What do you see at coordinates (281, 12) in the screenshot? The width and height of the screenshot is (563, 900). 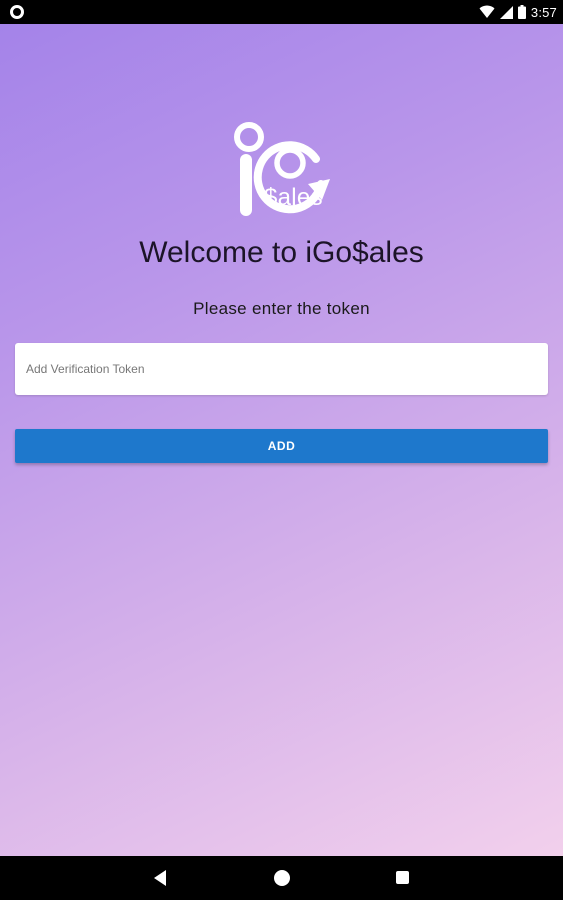 I see `status-bar: 3:57` at bounding box center [281, 12].